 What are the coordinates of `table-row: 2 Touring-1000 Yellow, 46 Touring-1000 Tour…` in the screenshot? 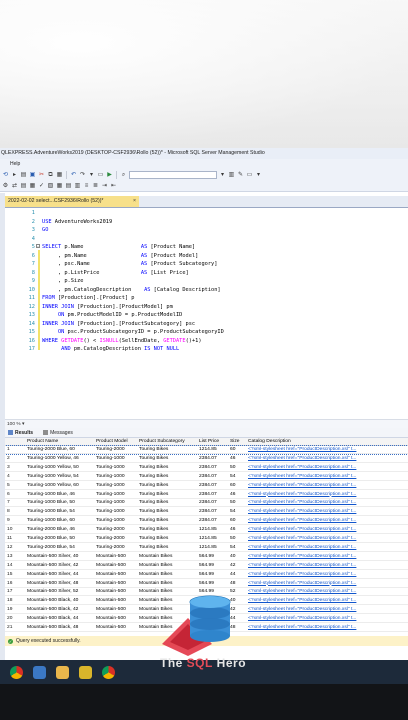 It's located at (206, 459).